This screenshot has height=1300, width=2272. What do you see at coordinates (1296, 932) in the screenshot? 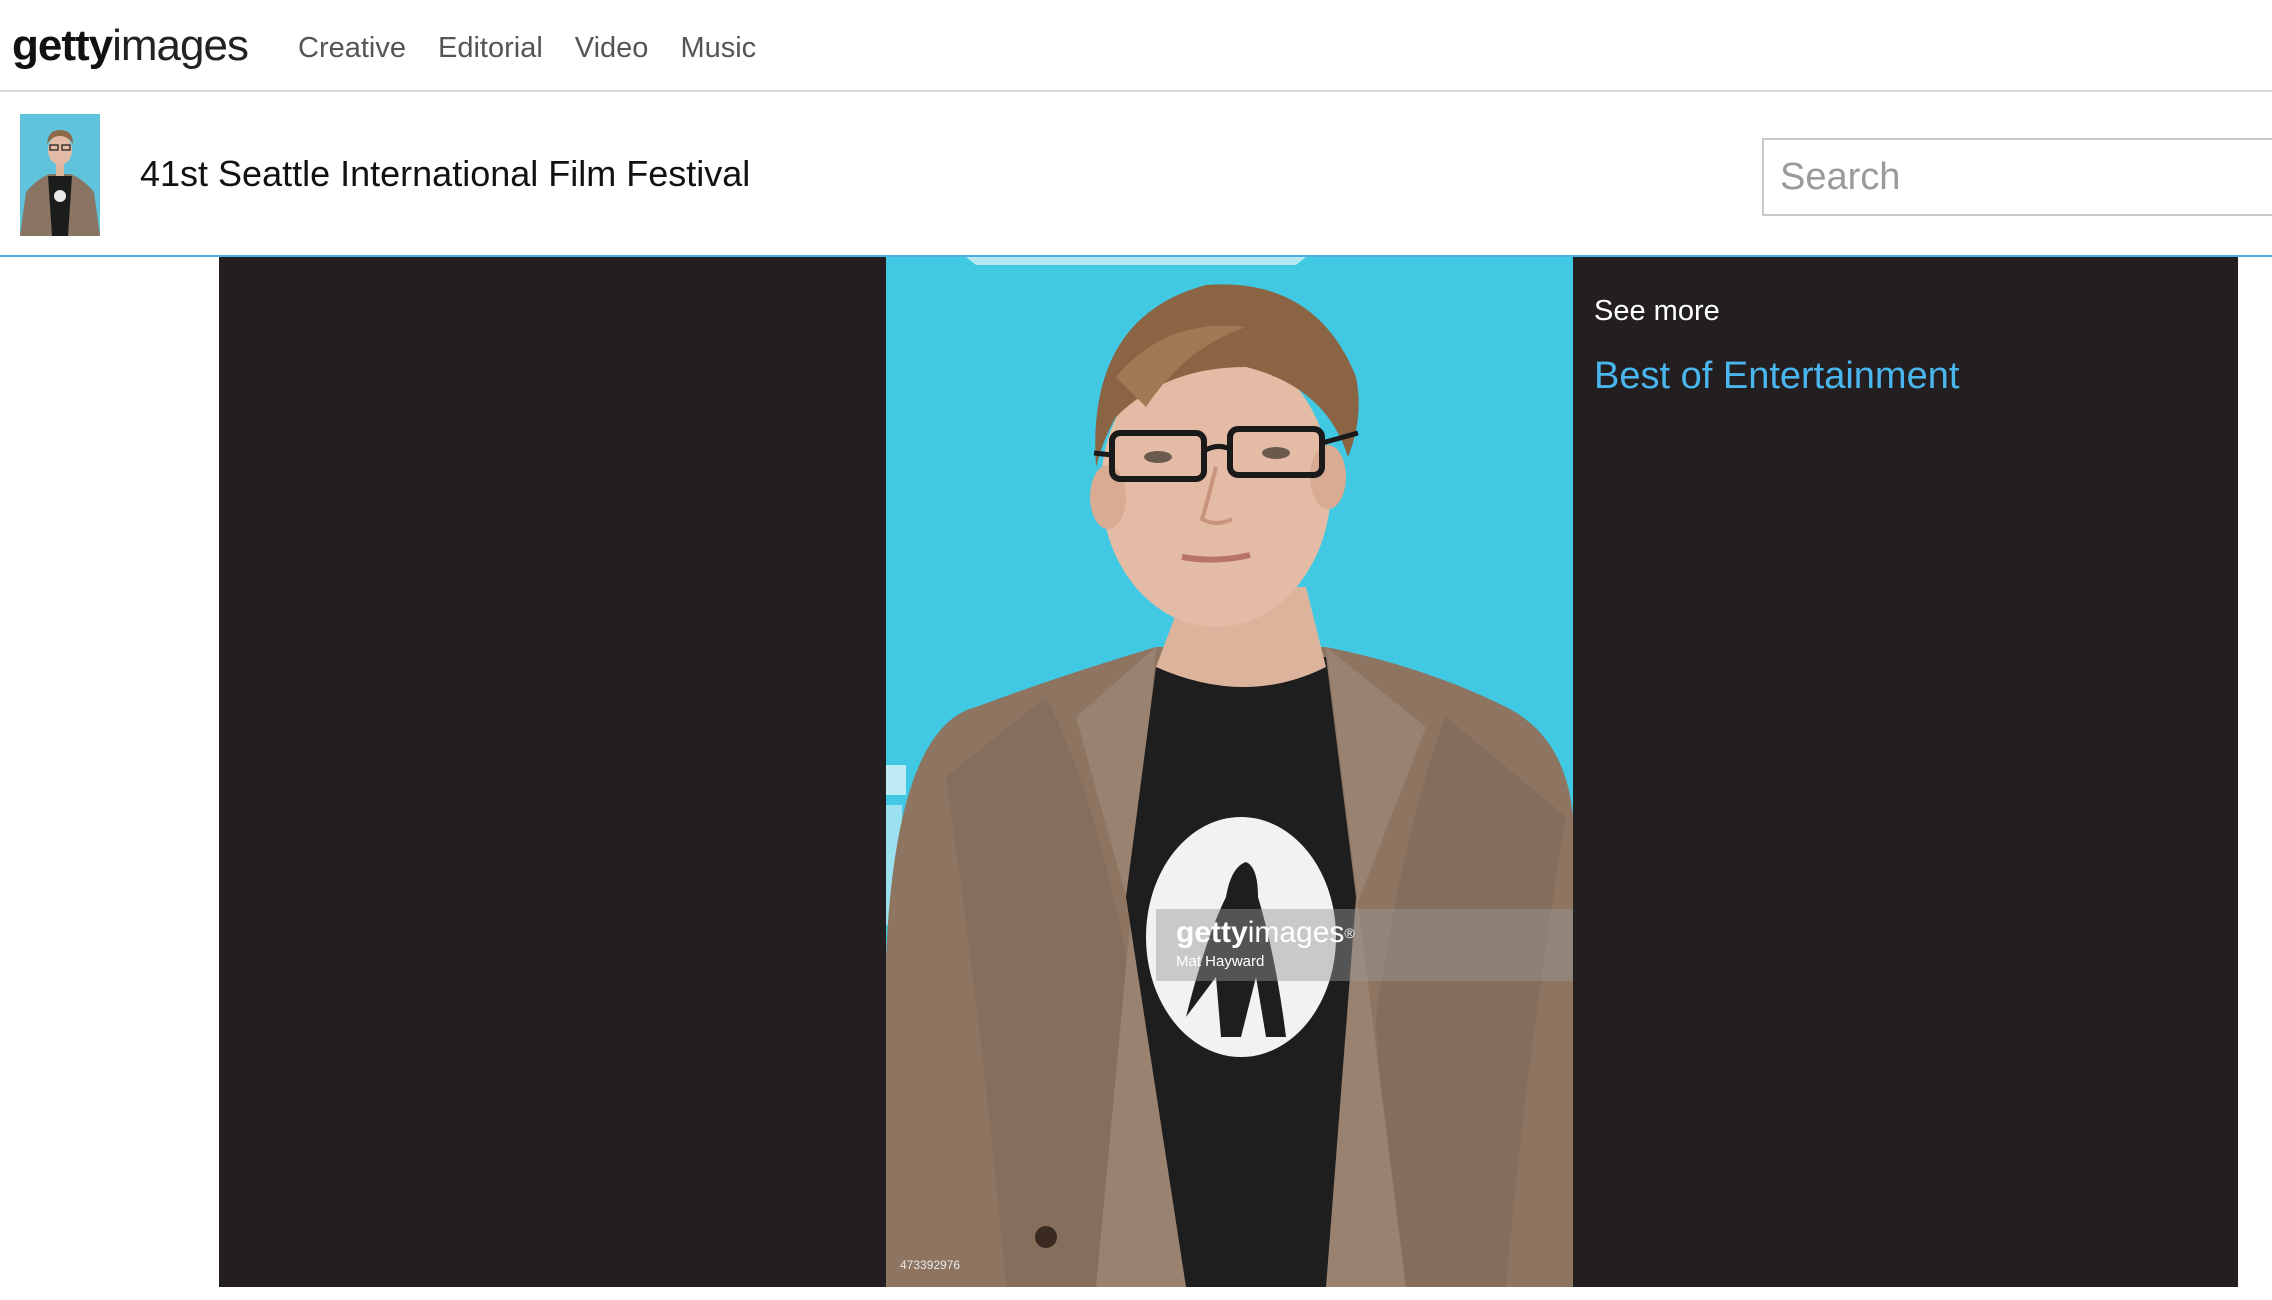
I see `watermark-logo-light: images` at bounding box center [1296, 932].